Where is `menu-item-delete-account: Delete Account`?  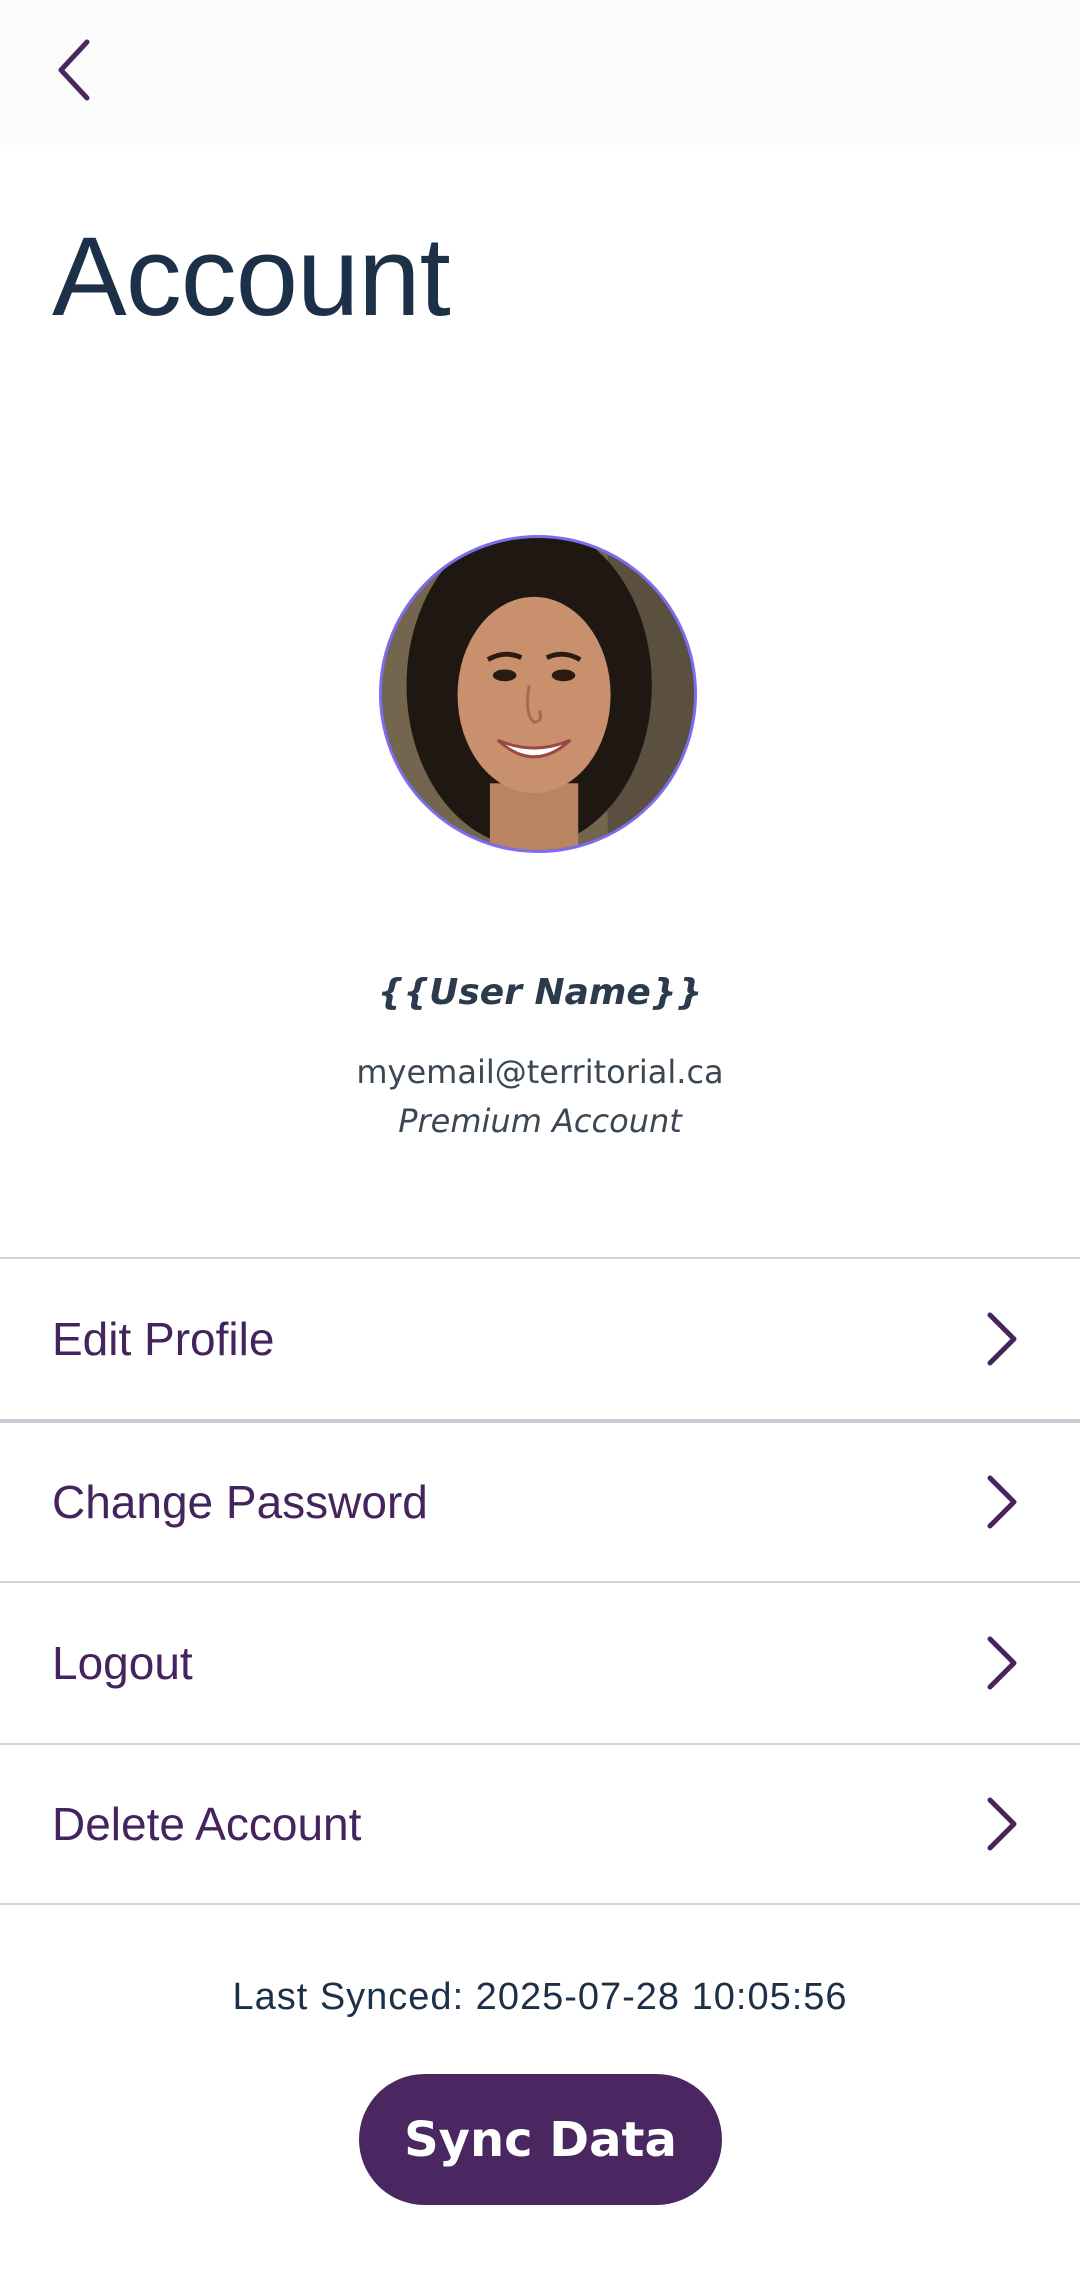 menu-item-delete-account: Delete Account is located at coordinates (540, 1824).